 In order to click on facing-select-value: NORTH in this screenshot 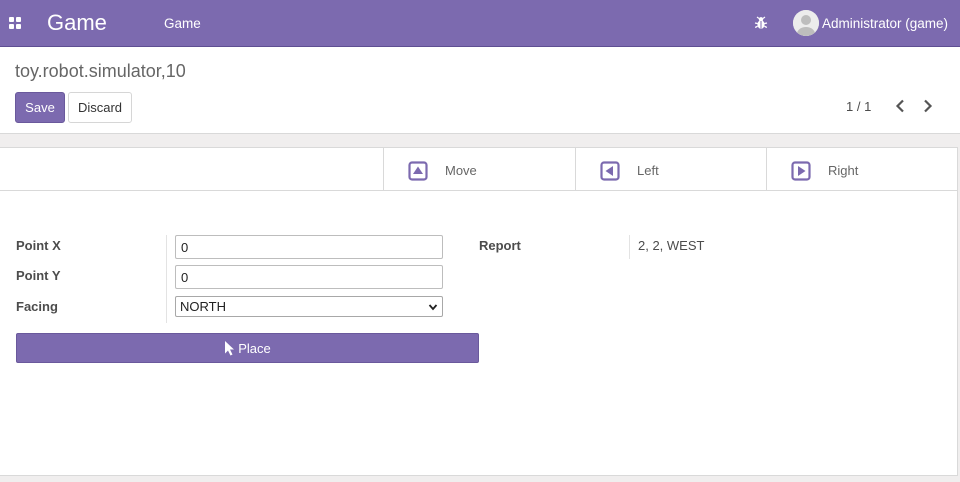, I will do `click(203, 306)`.